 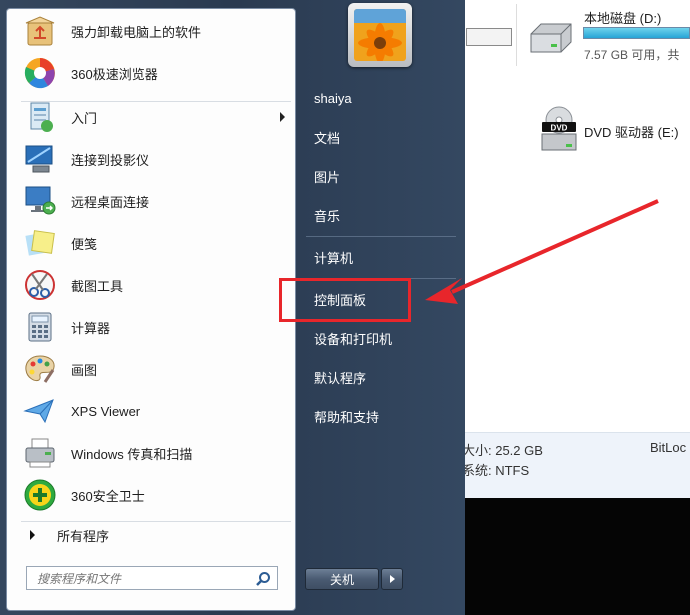 I want to click on help-support-item: 帮助和支持, so click(x=381, y=416).